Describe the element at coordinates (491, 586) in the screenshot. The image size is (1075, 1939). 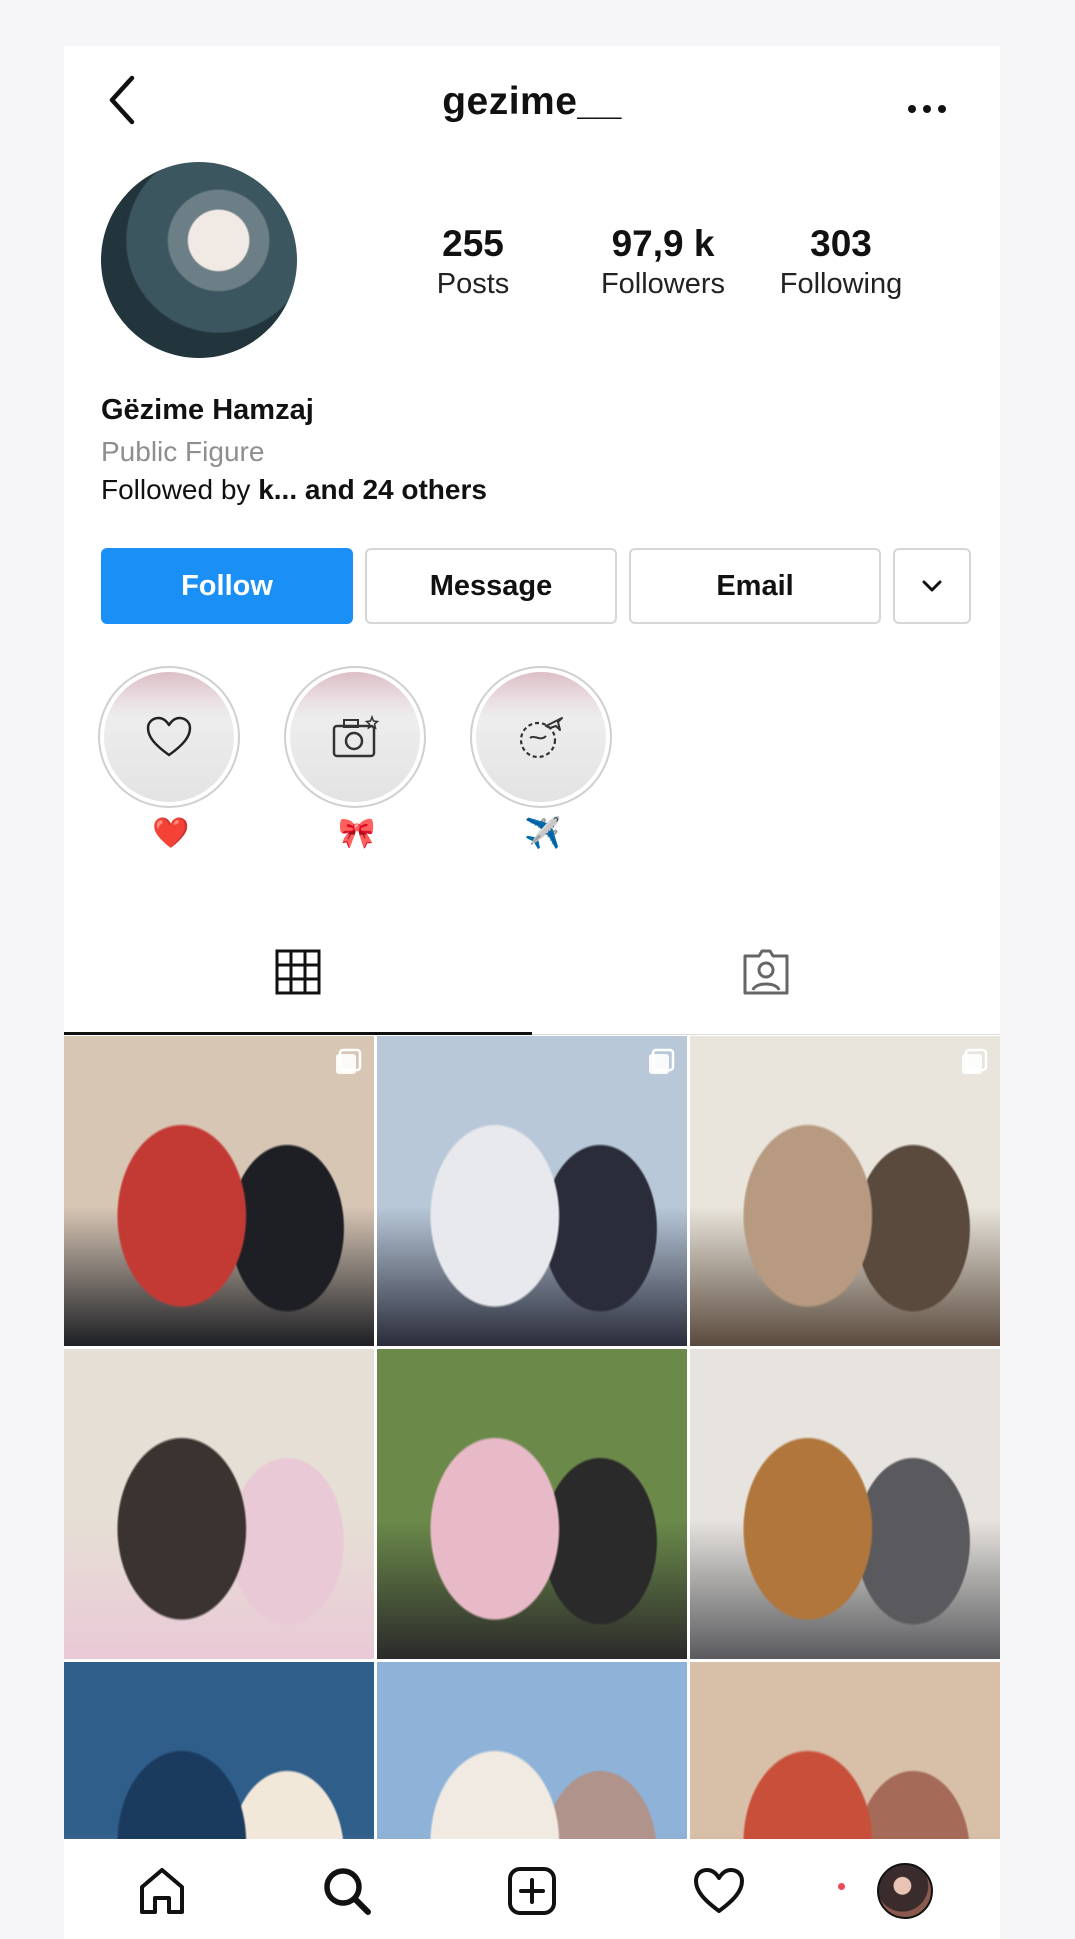
I see `message-button: Message` at that location.